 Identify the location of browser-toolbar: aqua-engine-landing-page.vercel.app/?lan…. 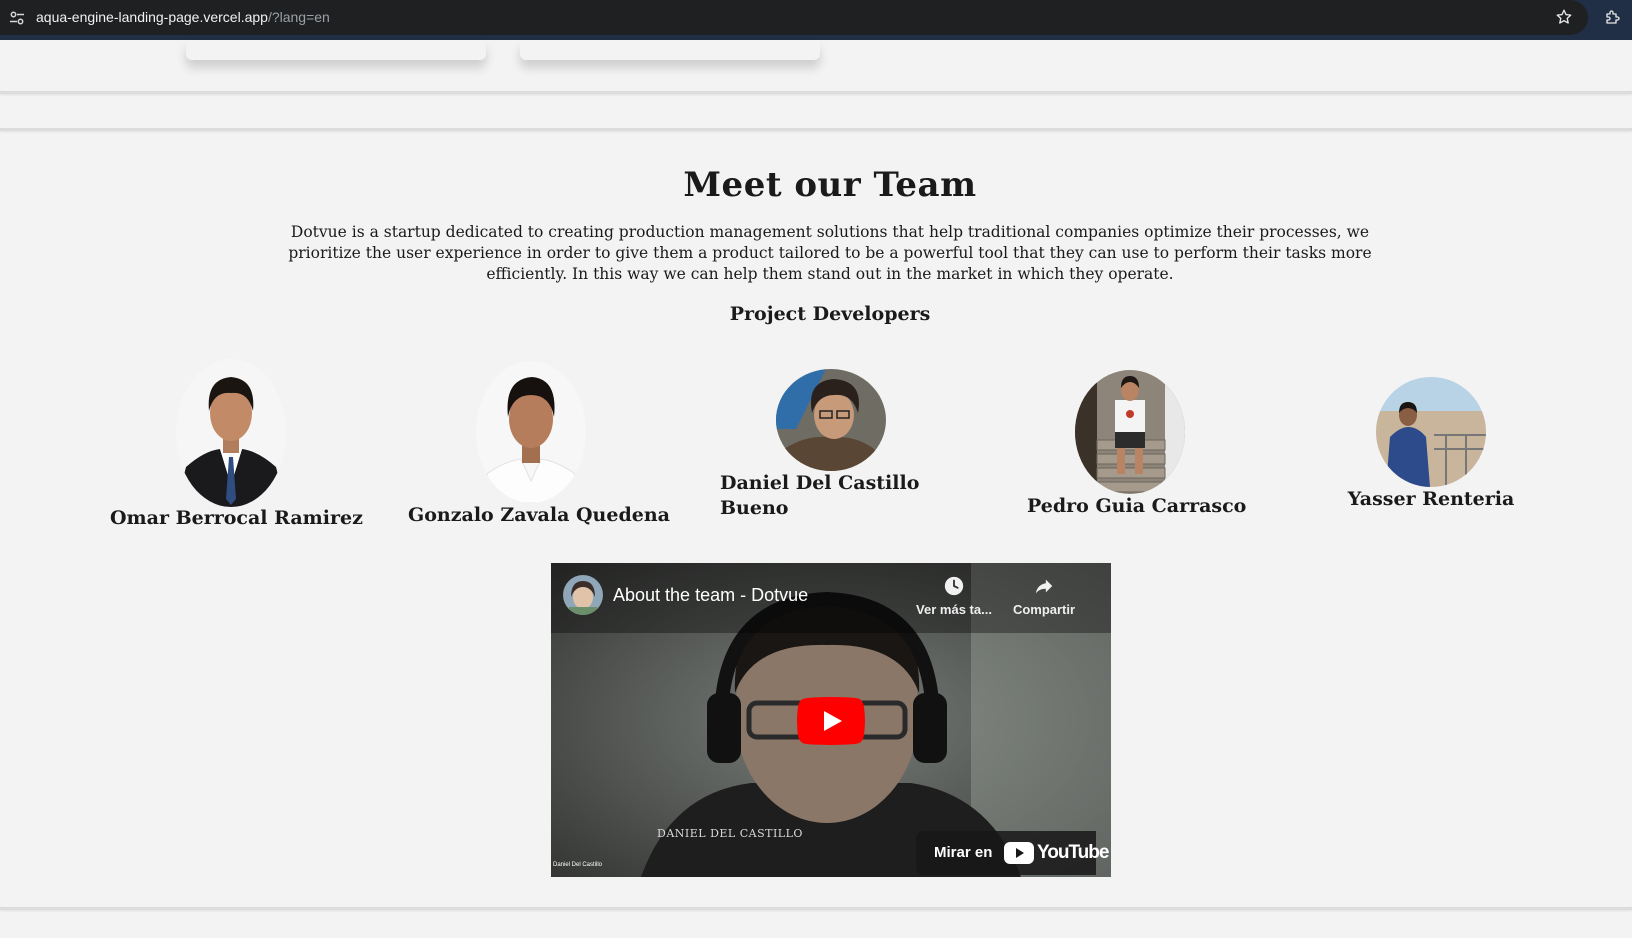
(816, 20).